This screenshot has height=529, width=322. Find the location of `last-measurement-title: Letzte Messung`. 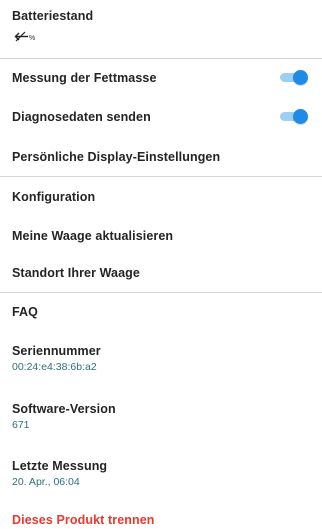

last-measurement-title: Letzte Messung is located at coordinates (60, 466).